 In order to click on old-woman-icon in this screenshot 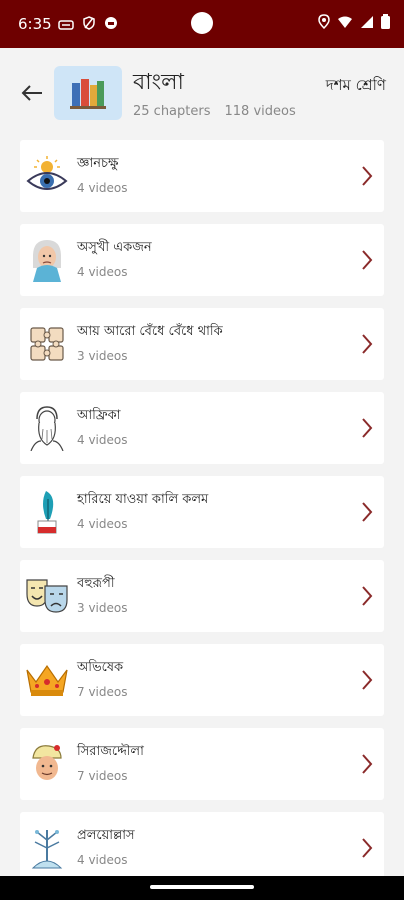, I will do `click(47, 260)`.